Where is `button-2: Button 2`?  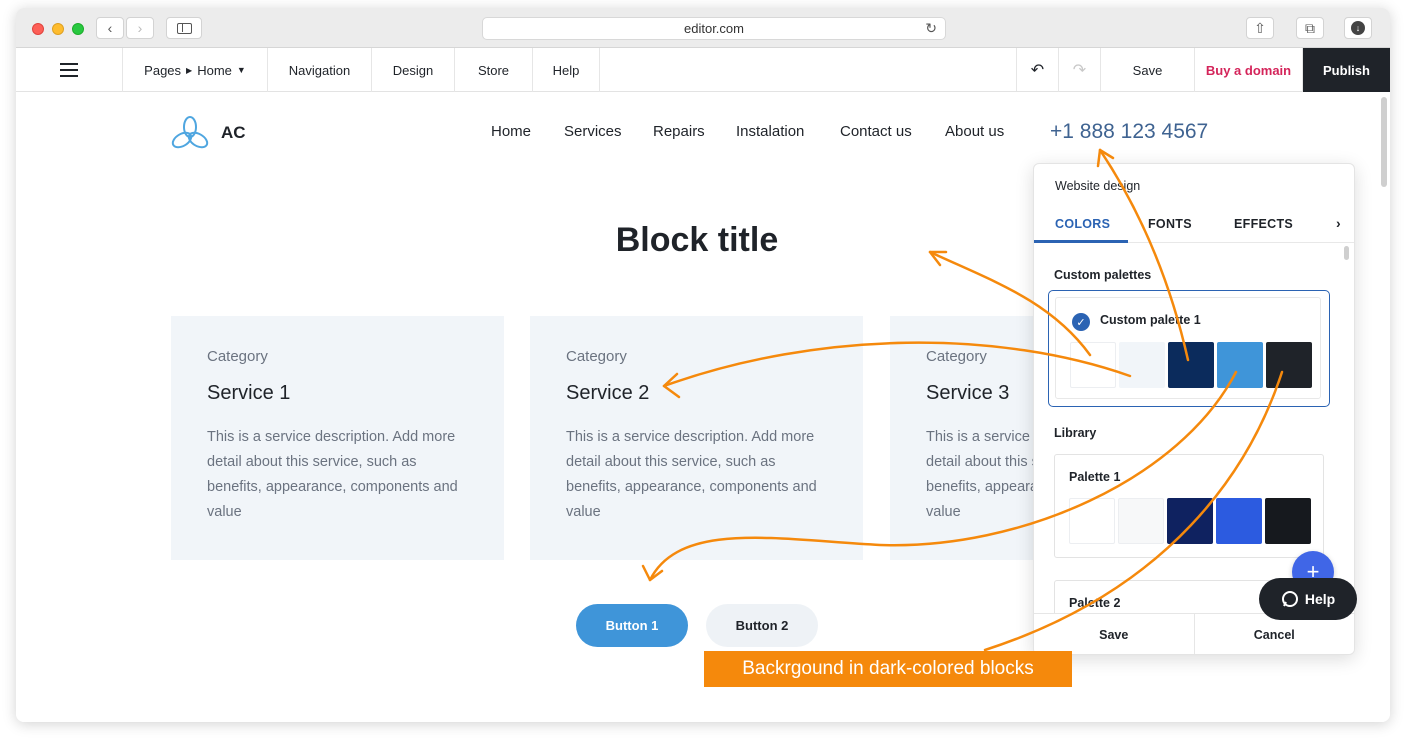
button-2: Button 2 is located at coordinates (762, 625).